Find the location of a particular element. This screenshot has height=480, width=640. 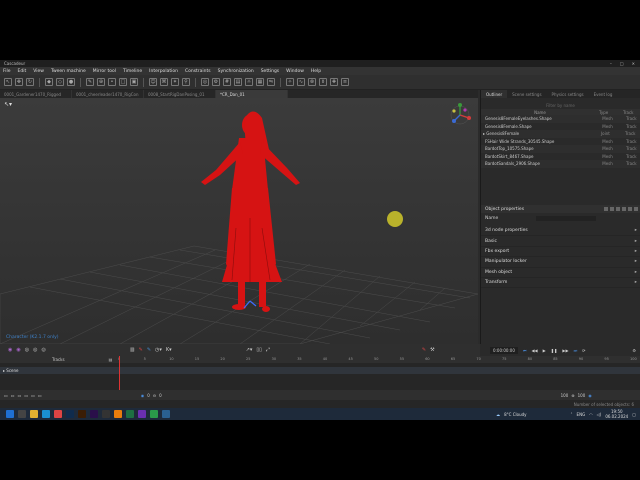

pause-icon: ❚❚ is located at coordinates (554, 350).